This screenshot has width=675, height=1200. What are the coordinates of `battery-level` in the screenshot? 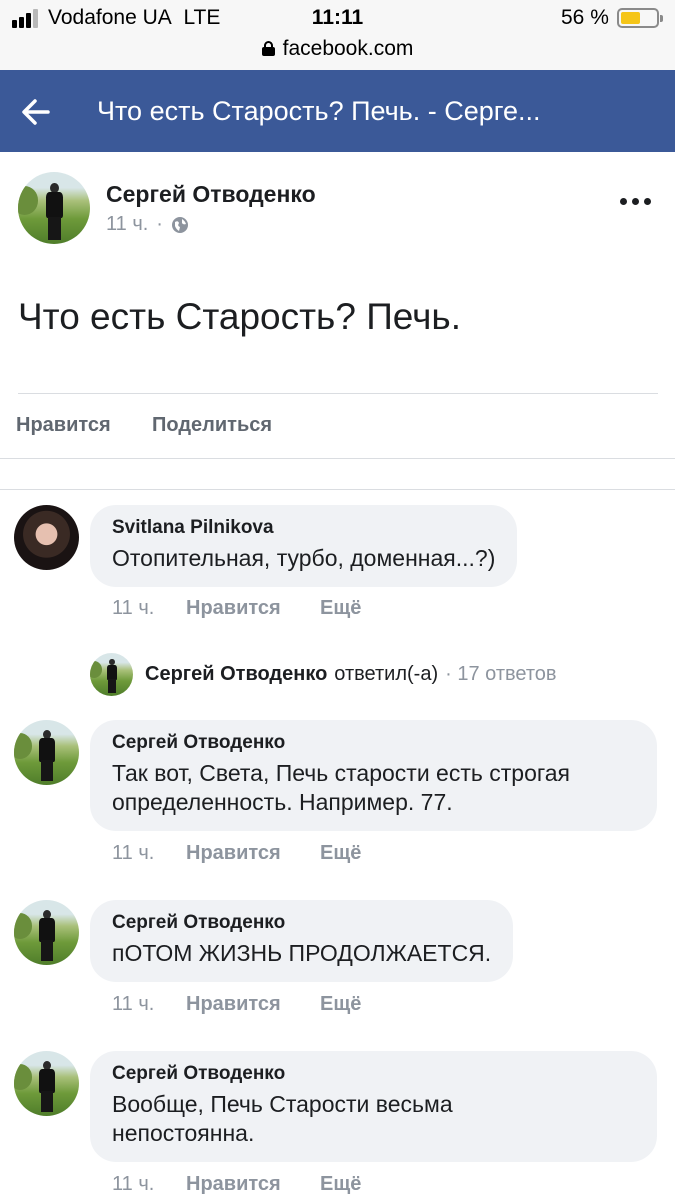 It's located at (631, 18).